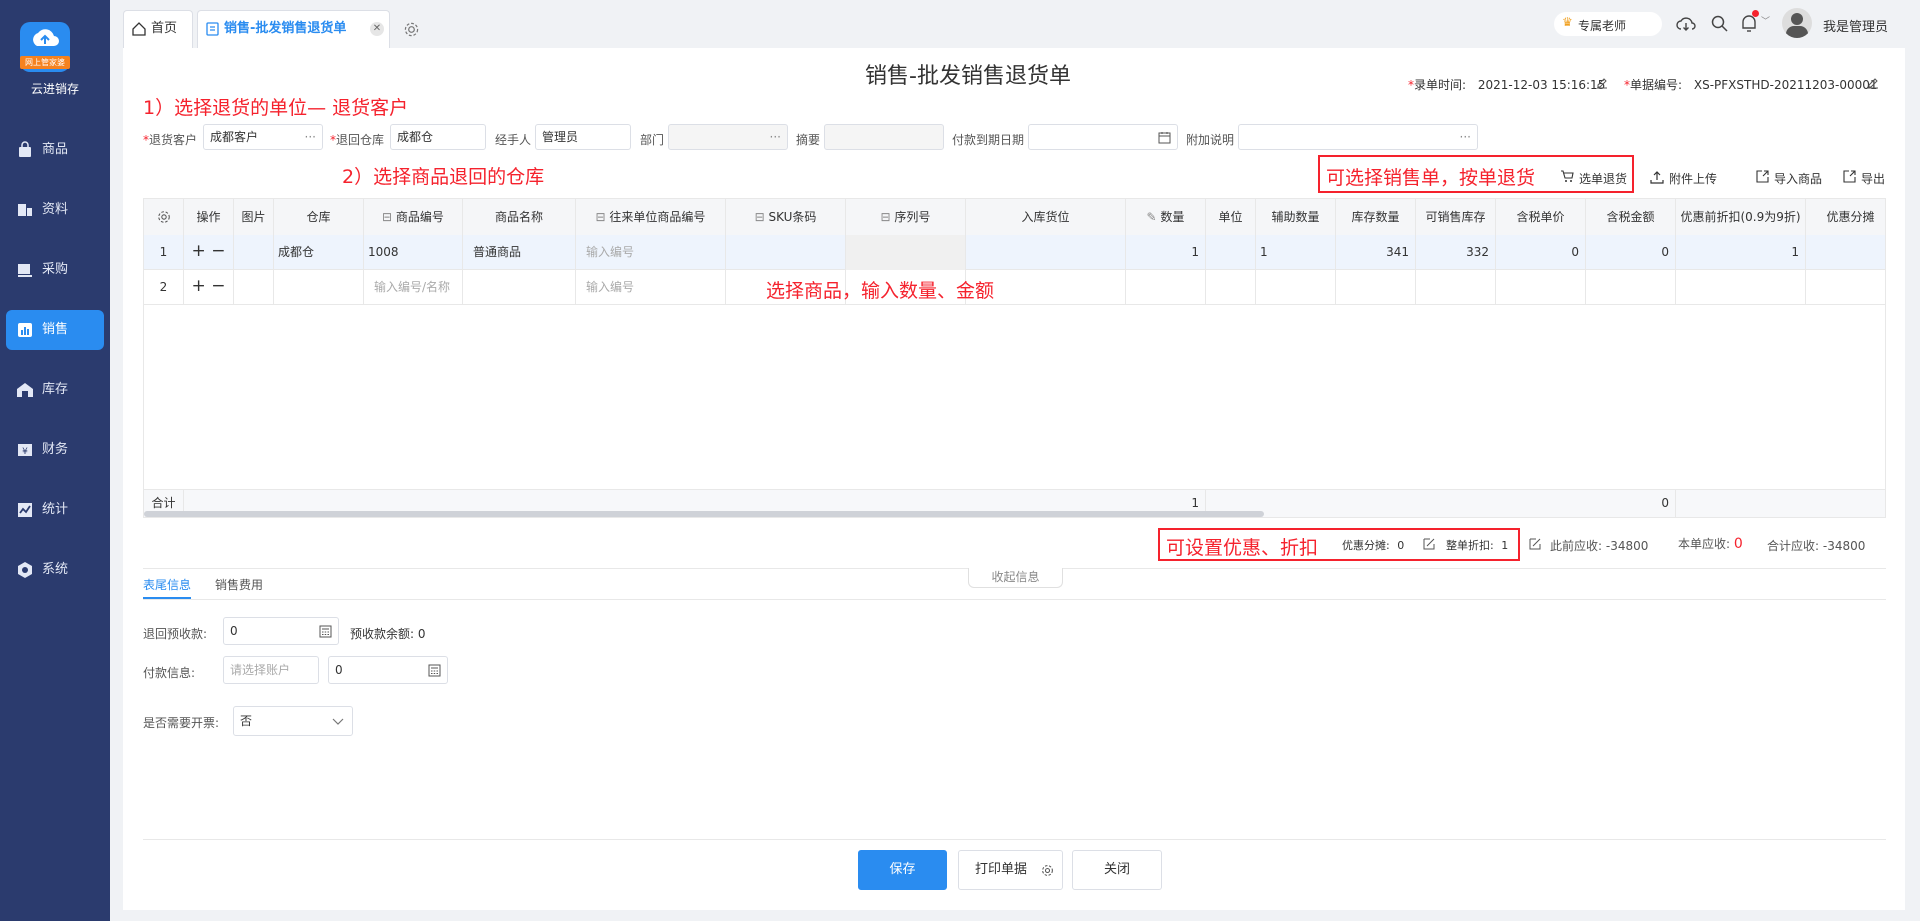  Describe the element at coordinates (55, 210) in the screenshot. I see `nav-item-data: 资料` at that location.